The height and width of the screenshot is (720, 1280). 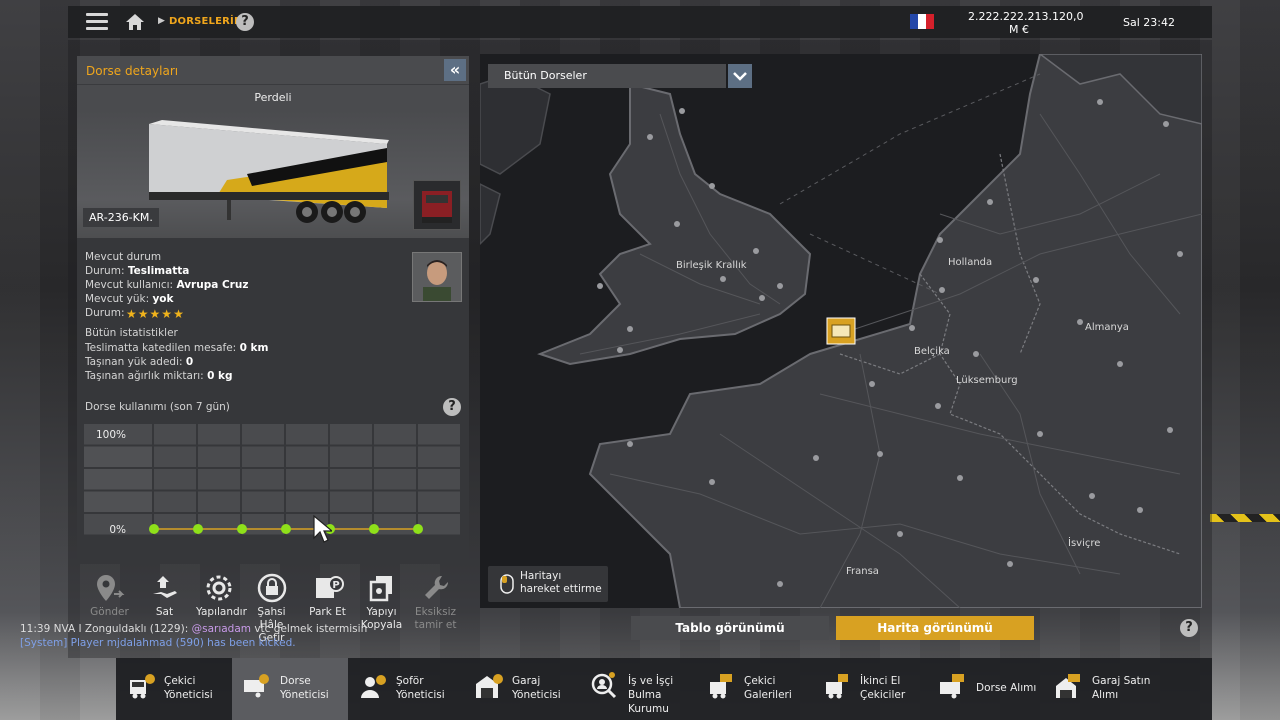 I want to click on nav-job-agency: İş ve İşçi Bulma Kurumu, so click(x=638, y=689).